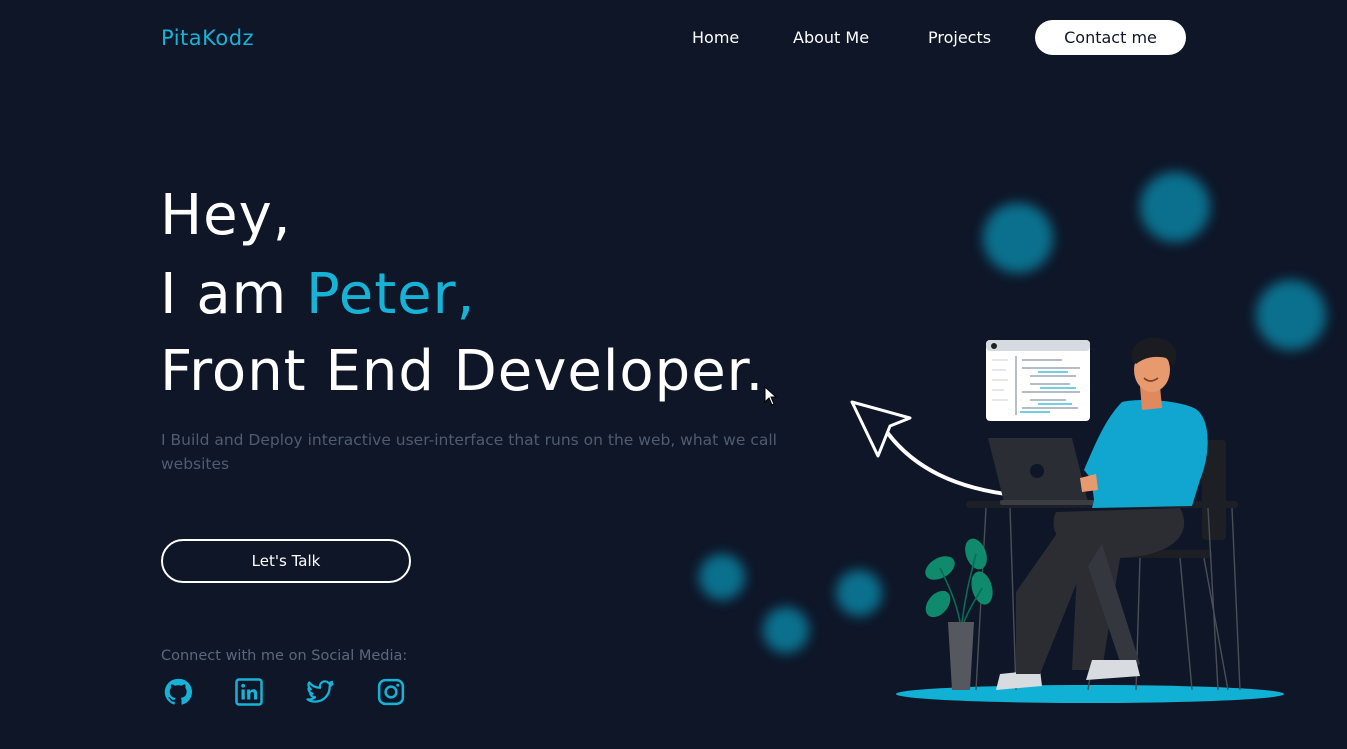  What do you see at coordinates (226, 215) in the screenshot?
I see `hero-greeting: Hey,` at bounding box center [226, 215].